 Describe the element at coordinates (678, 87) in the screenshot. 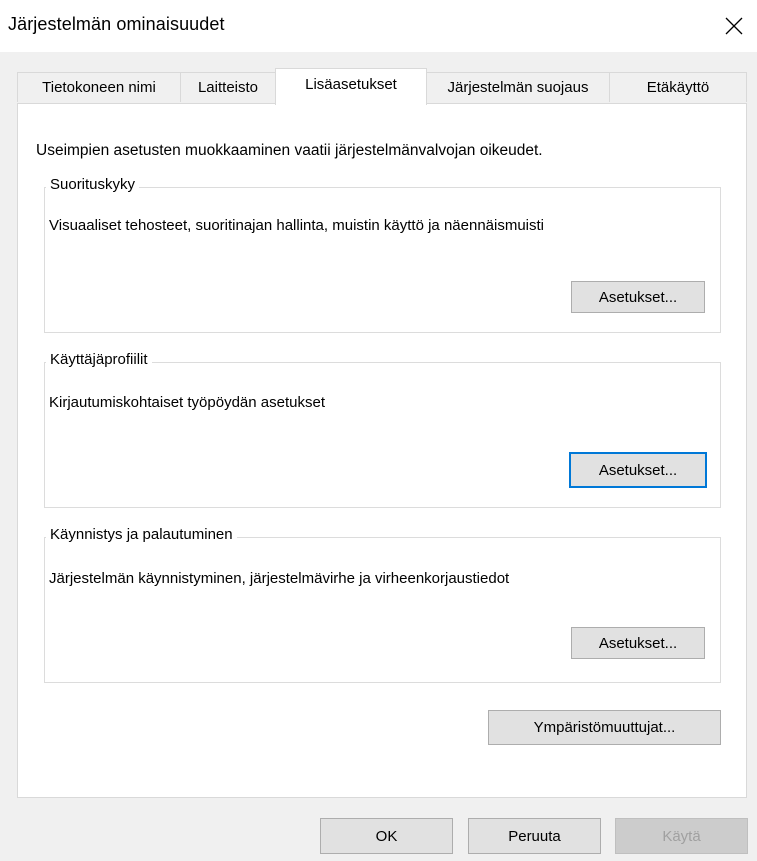

I see `tab-remote: Etäkäyttö` at that location.